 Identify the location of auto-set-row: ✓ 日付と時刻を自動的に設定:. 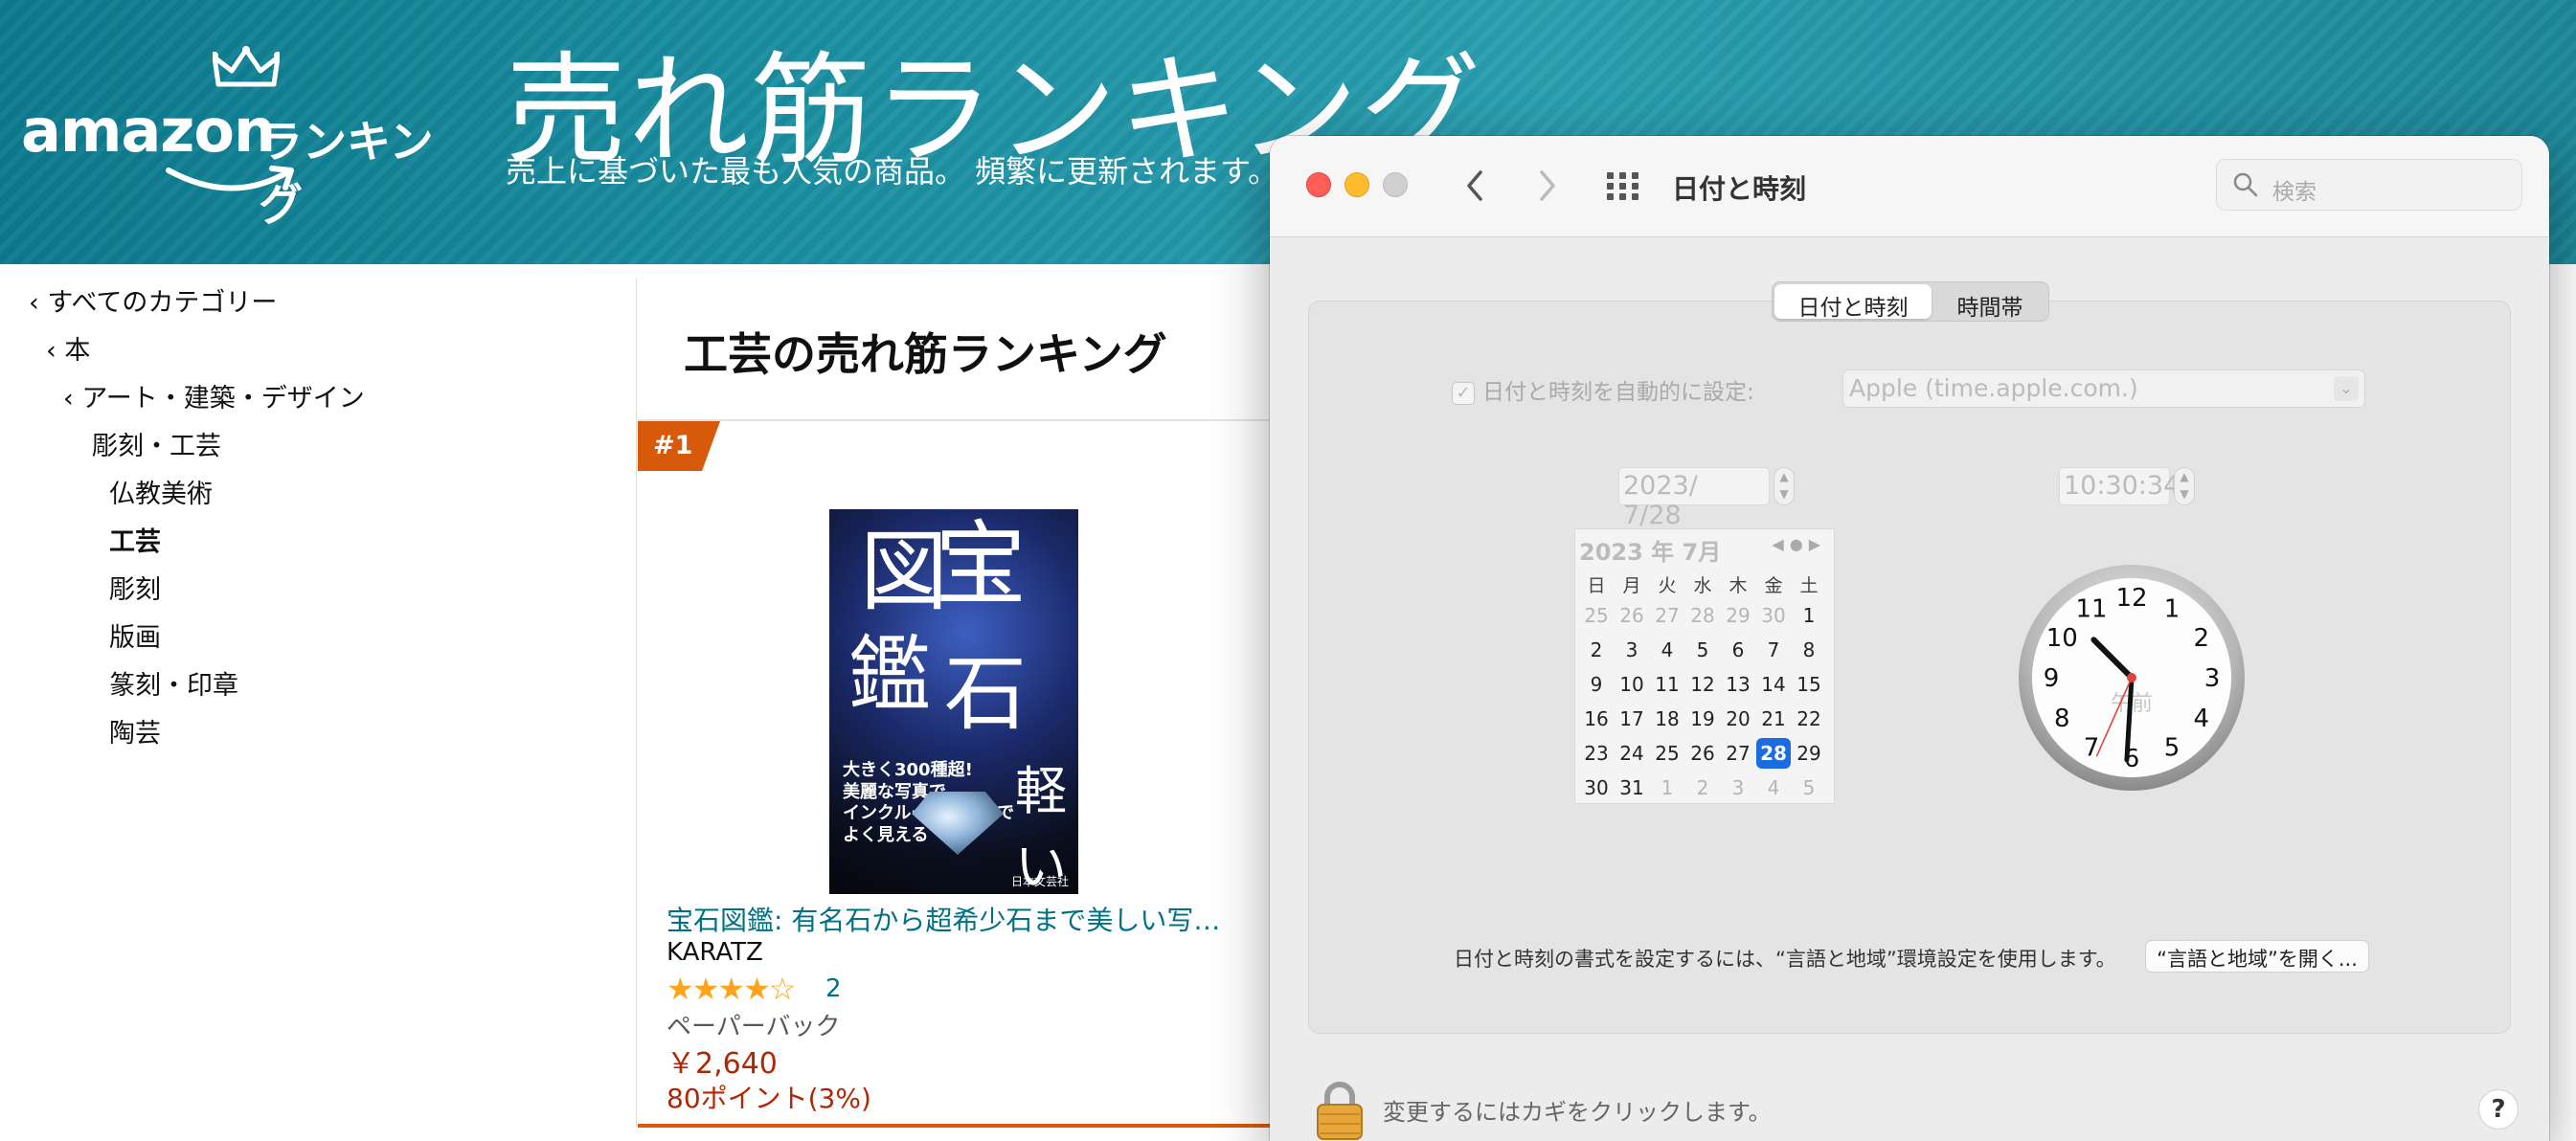
(1603, 389).